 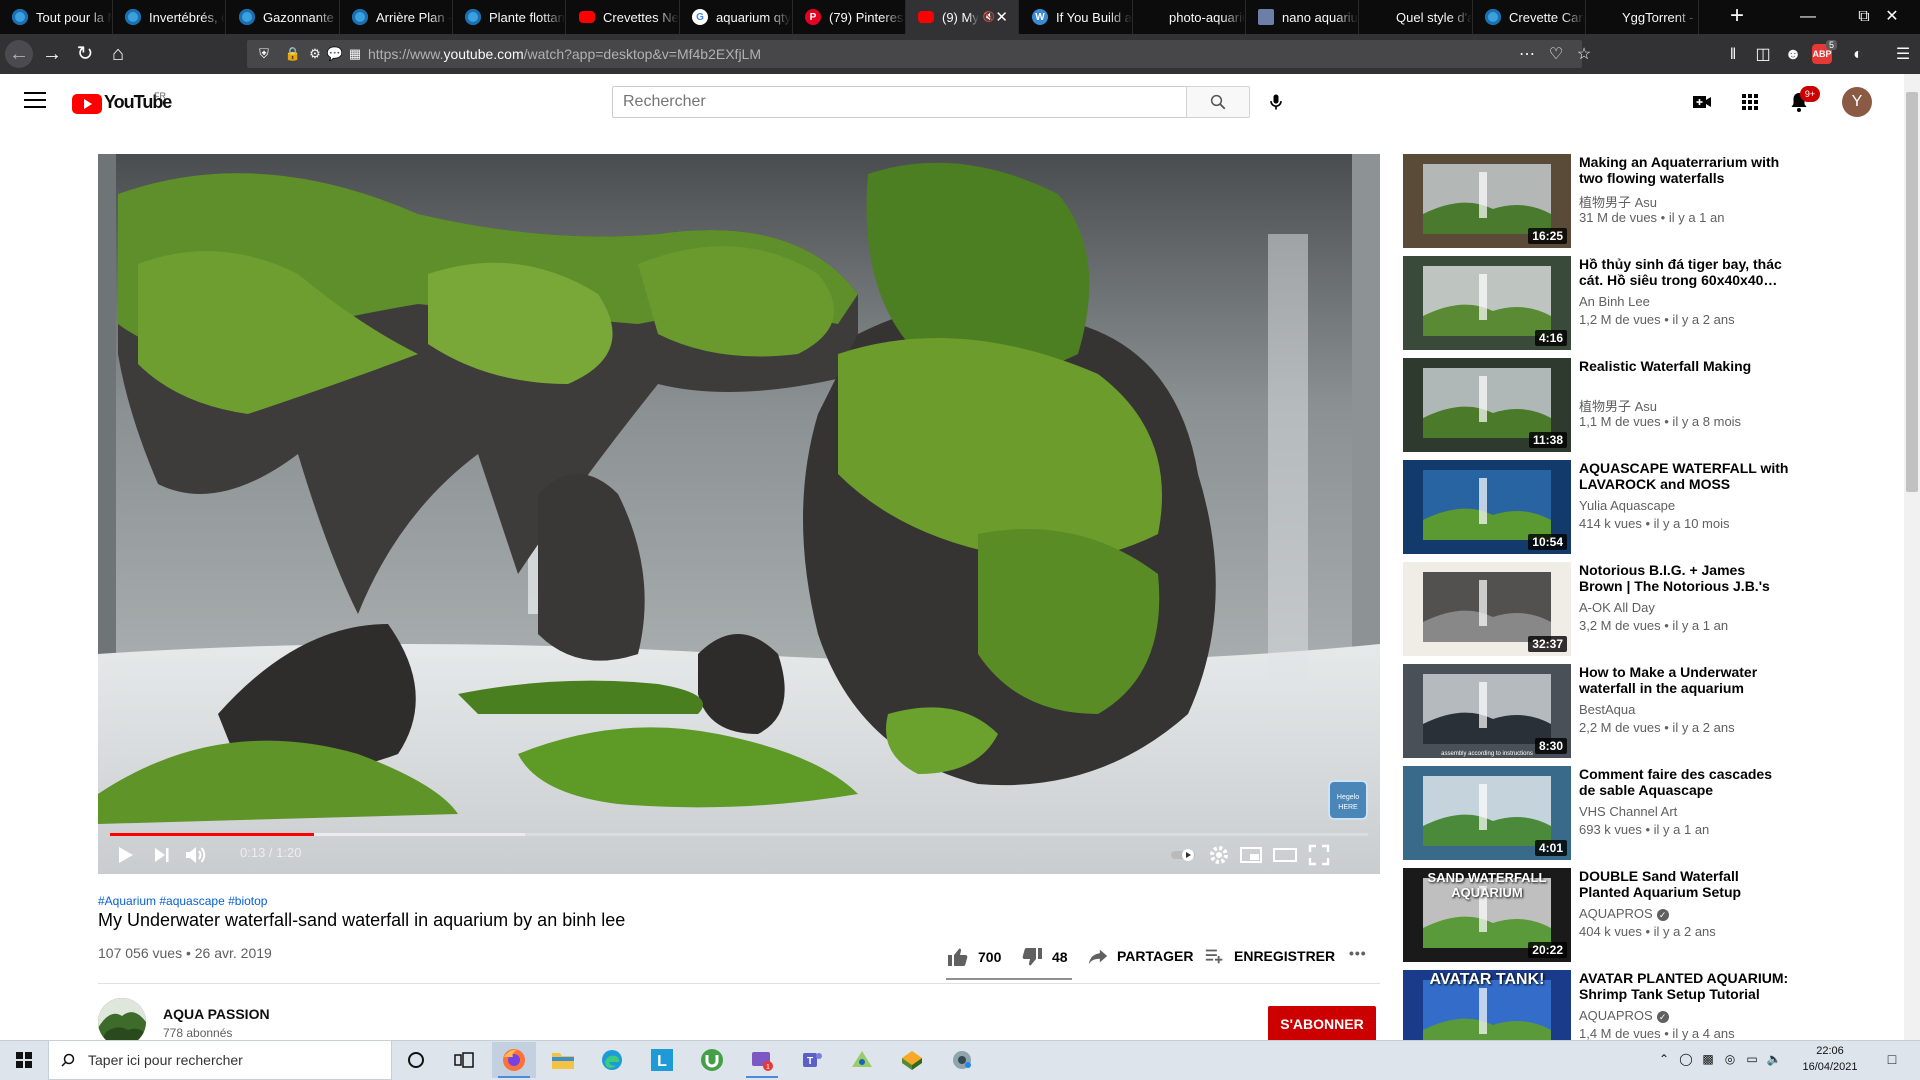 I want to click on recommendation-channel: A-OK All Day, so click(x=1617, y=607).